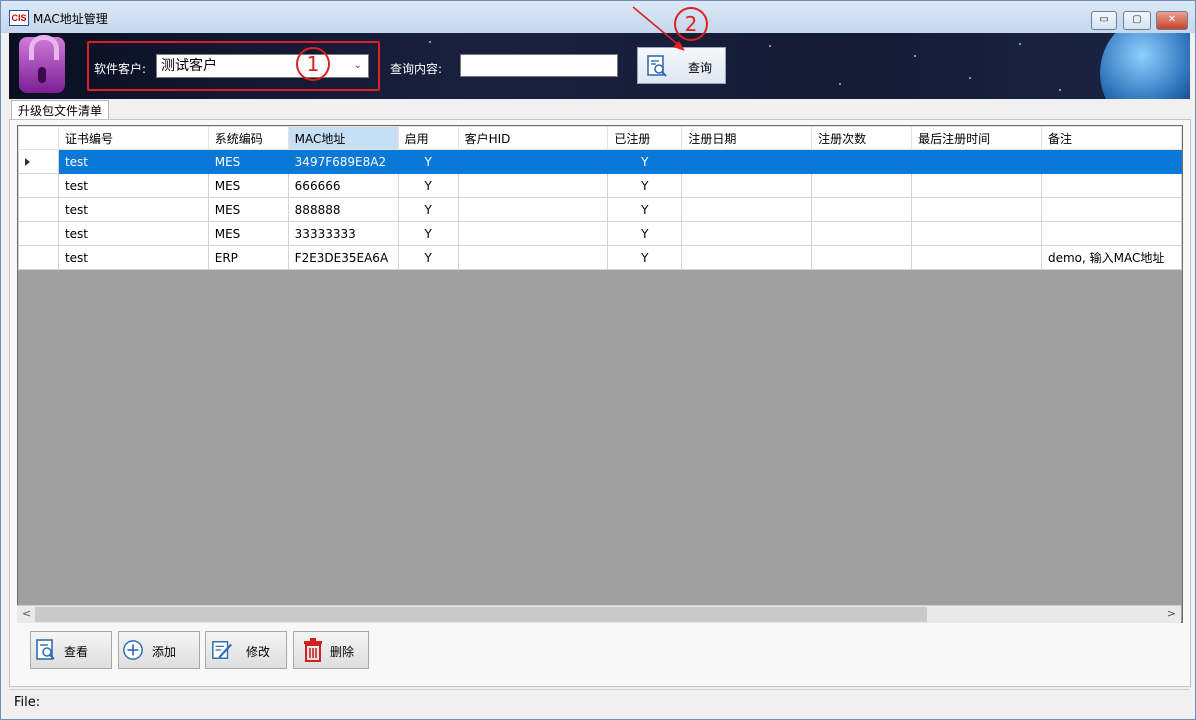 This screenshot has width=1196, height=720. I want to click on status-bar: File:, so click(599, 701).